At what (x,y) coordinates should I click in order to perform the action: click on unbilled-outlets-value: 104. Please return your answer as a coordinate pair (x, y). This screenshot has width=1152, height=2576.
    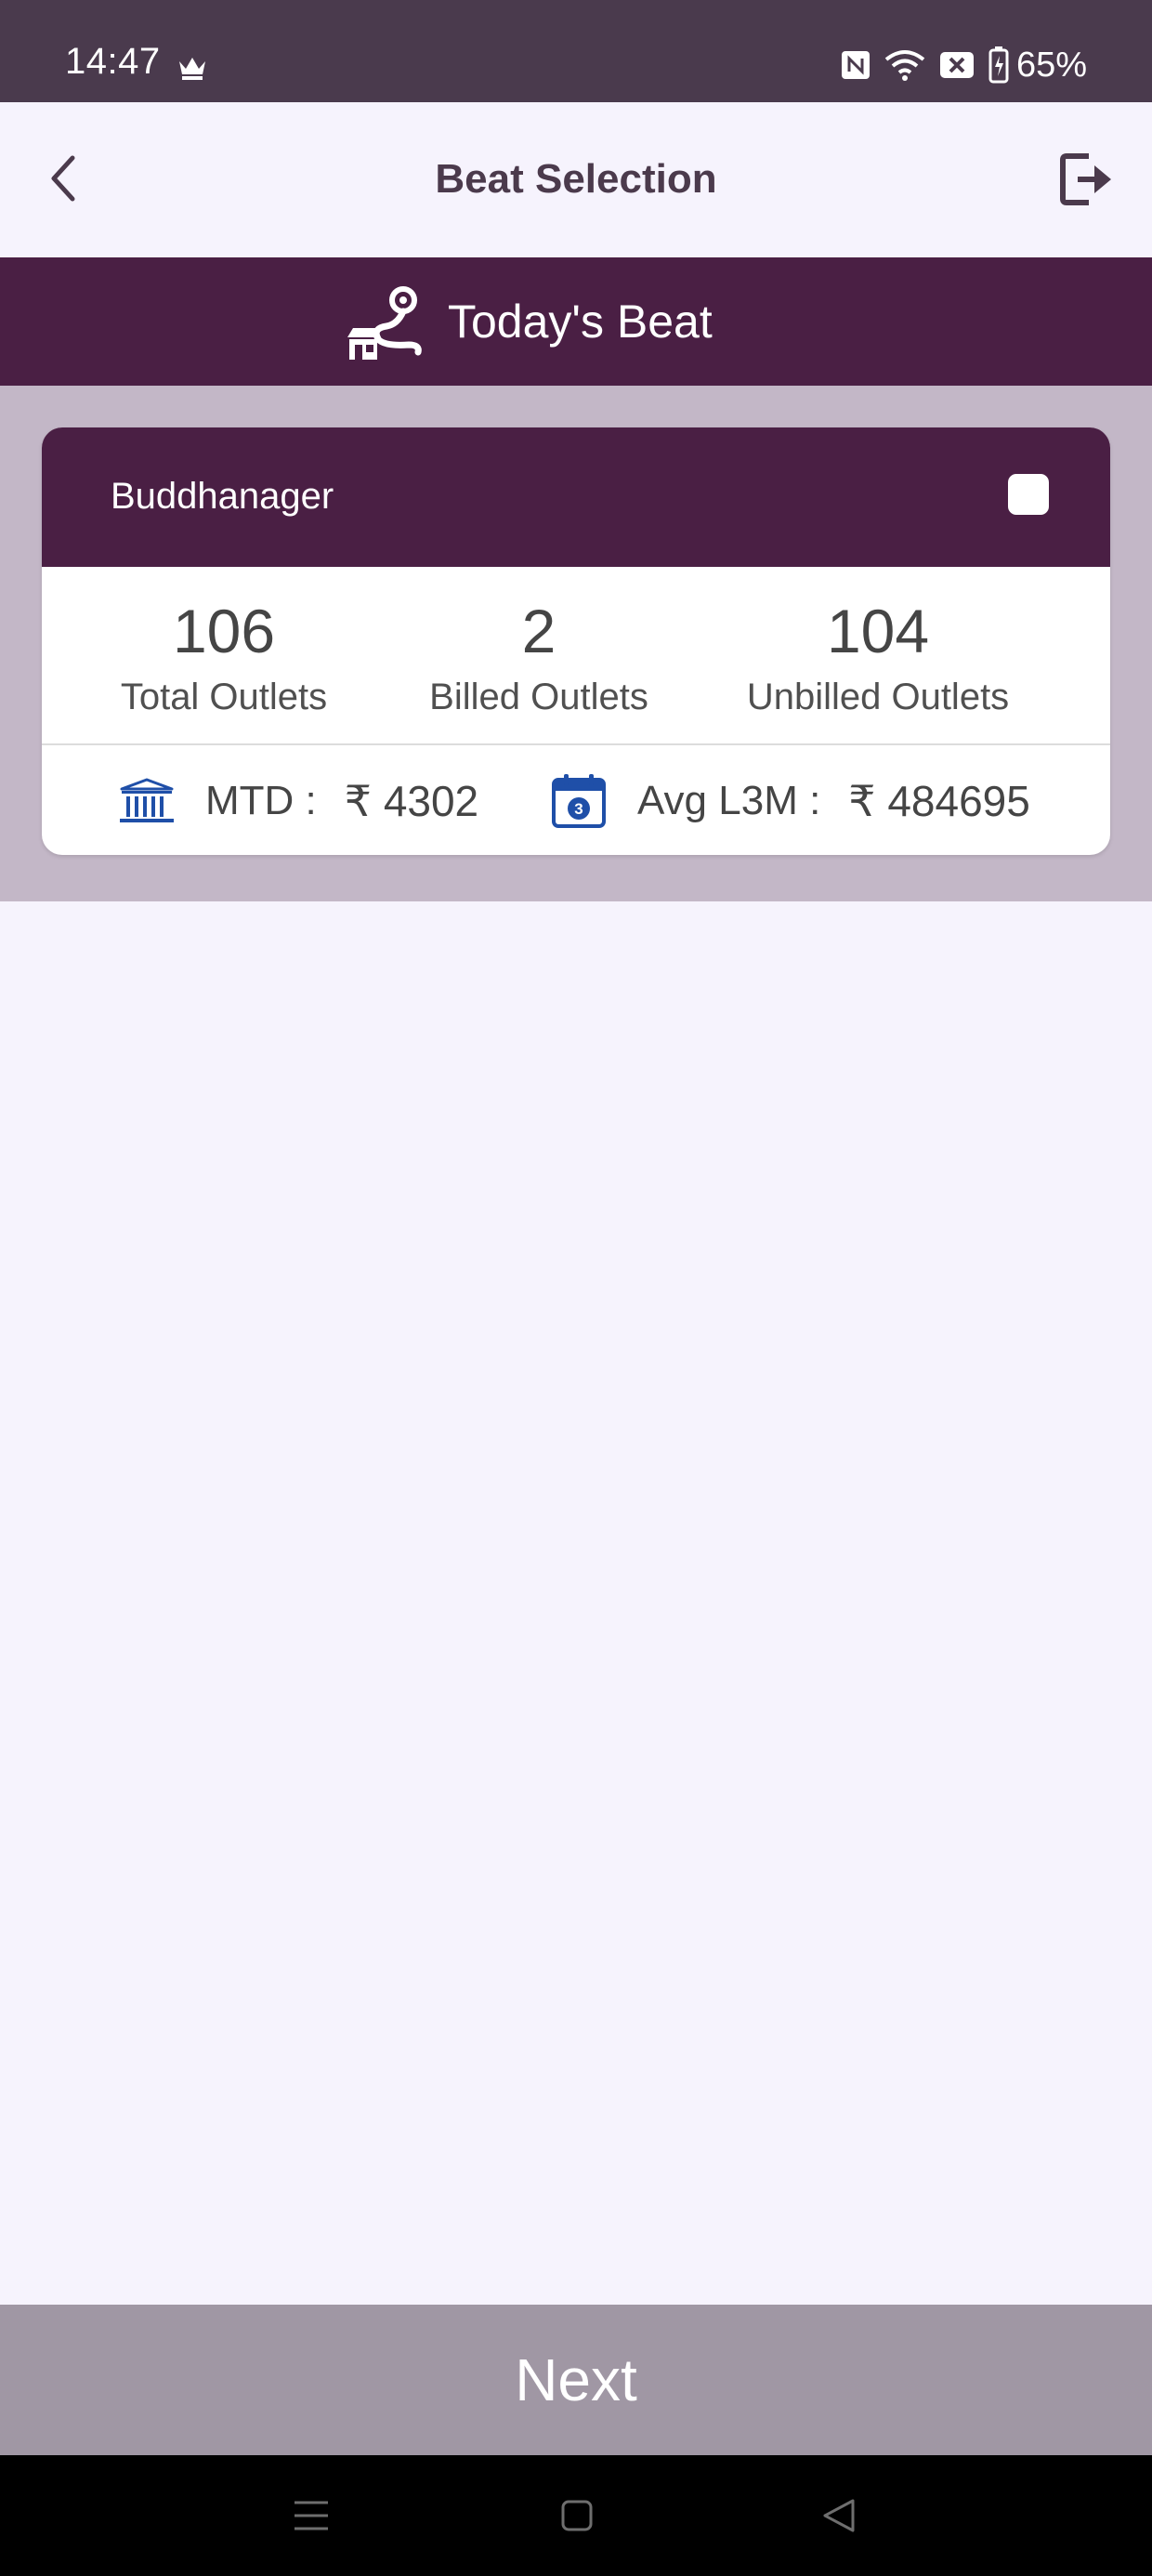
    Looking at the image, I should click on (878, 631).